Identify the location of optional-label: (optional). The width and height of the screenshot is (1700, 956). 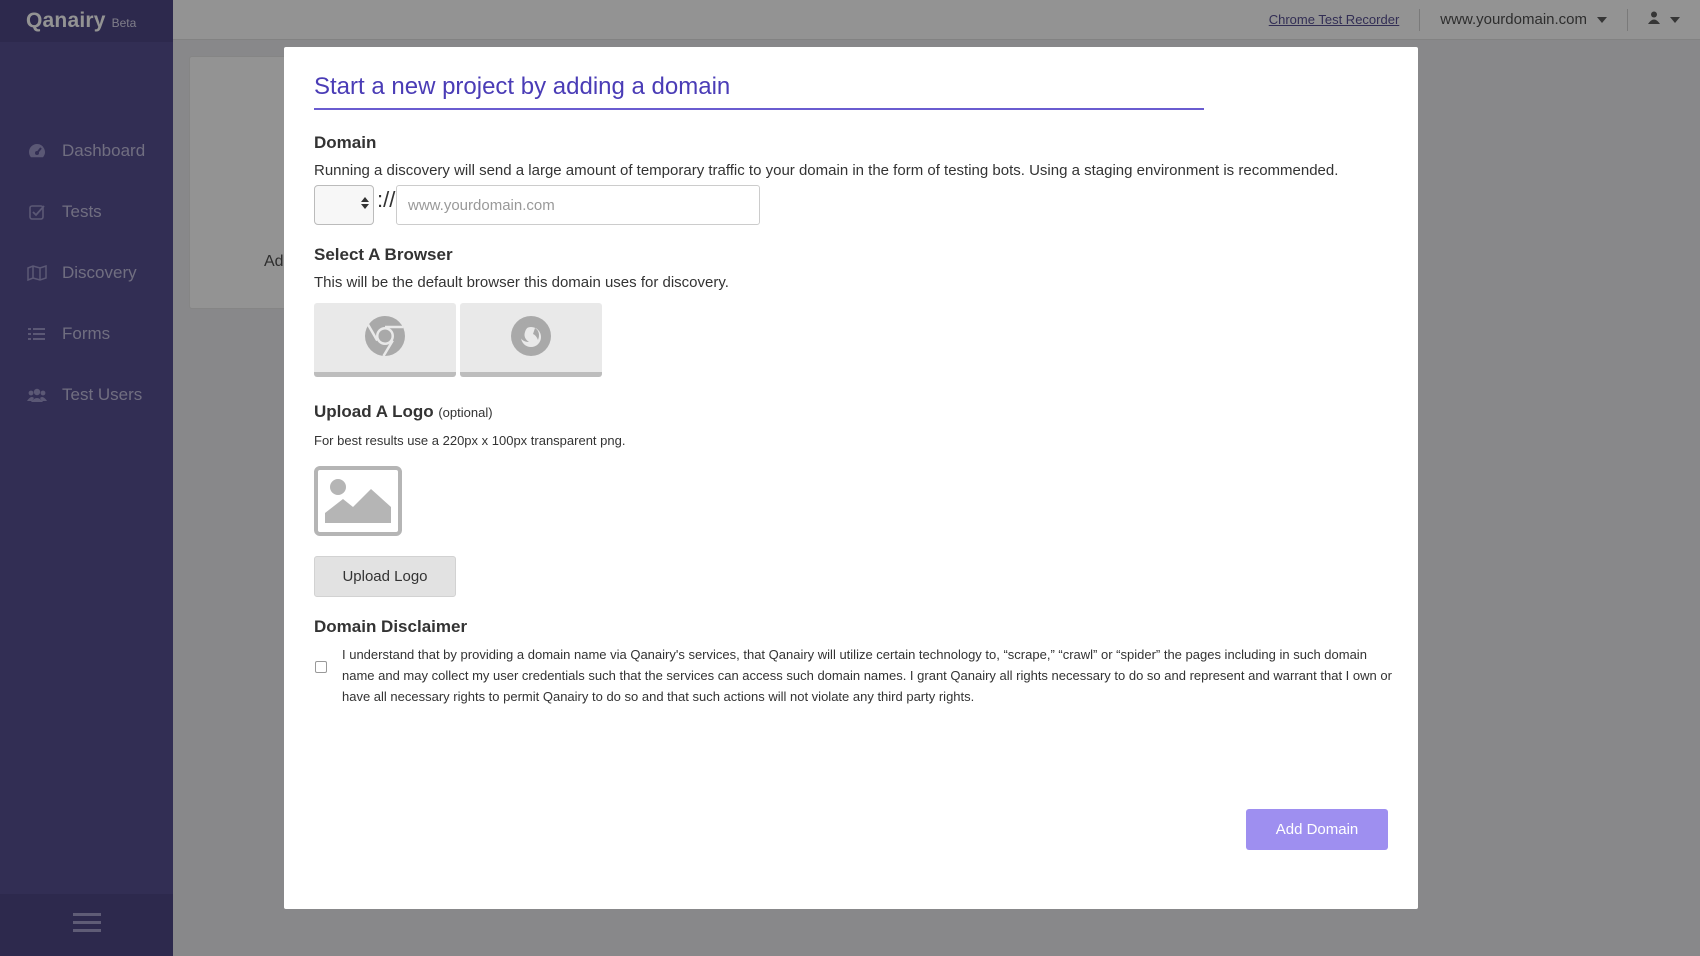
(465, 412).